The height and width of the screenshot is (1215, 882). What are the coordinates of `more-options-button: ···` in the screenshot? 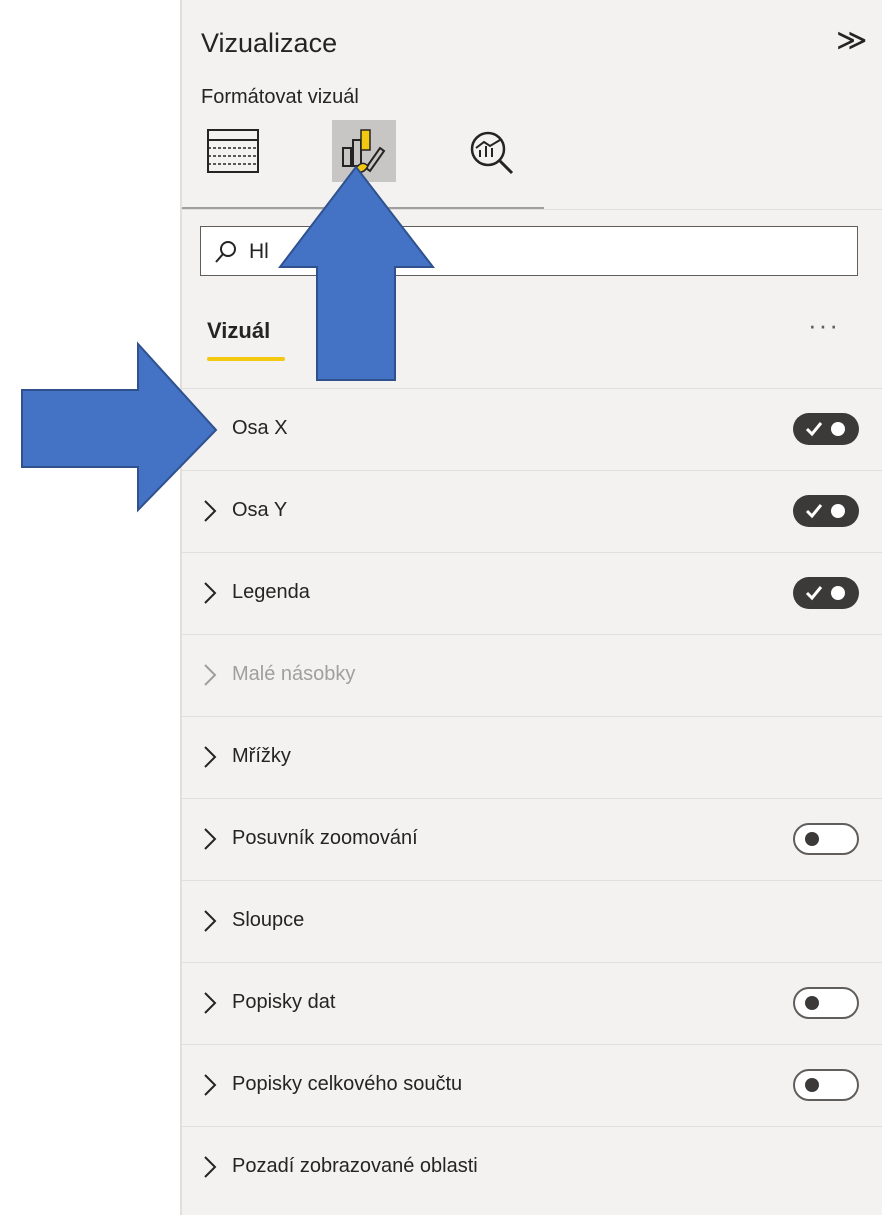 It's located at (824, 325).